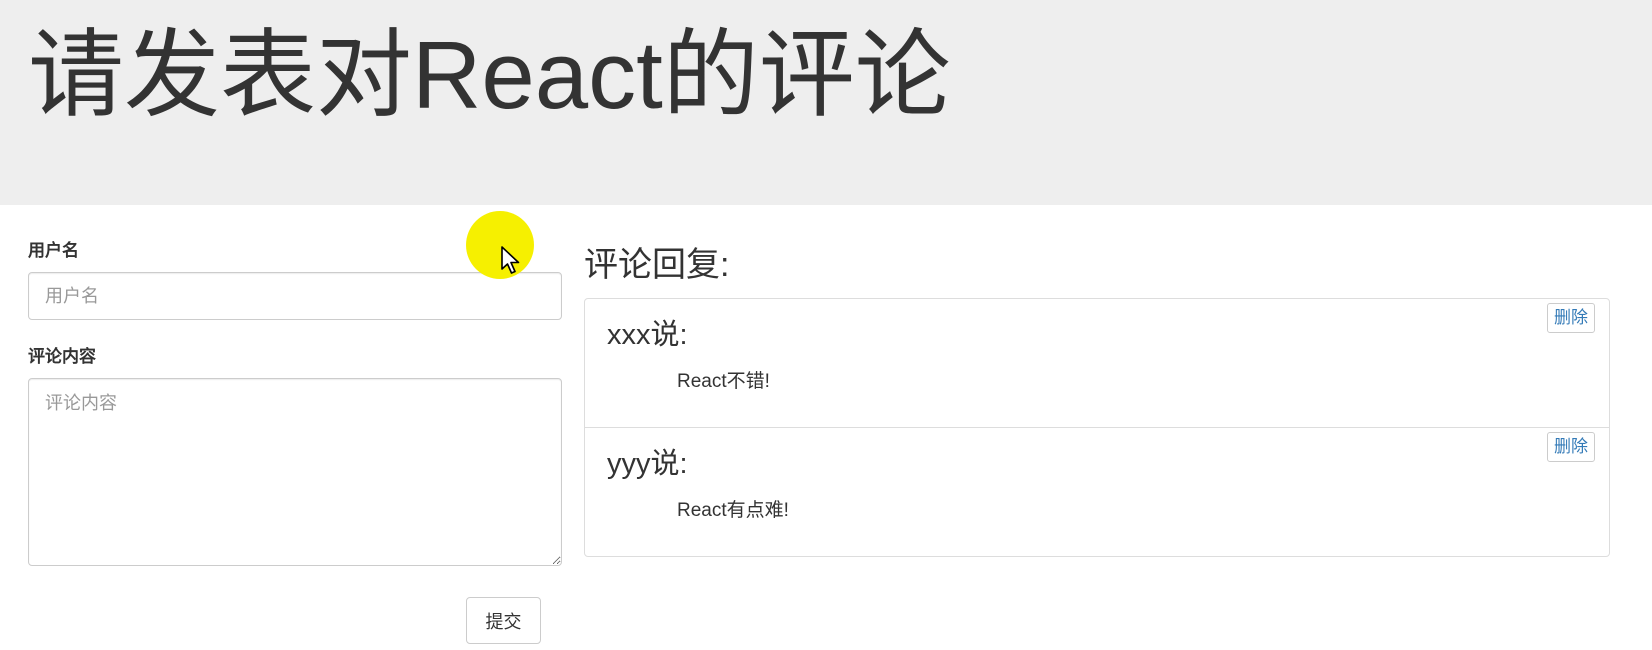 Image resolution: width=1652 pixels, height=650 pixels. What do you see at coordinates (62, 356) in the screenshot?
I see `content-label: 评论内容` at bounding box center [62, 356].